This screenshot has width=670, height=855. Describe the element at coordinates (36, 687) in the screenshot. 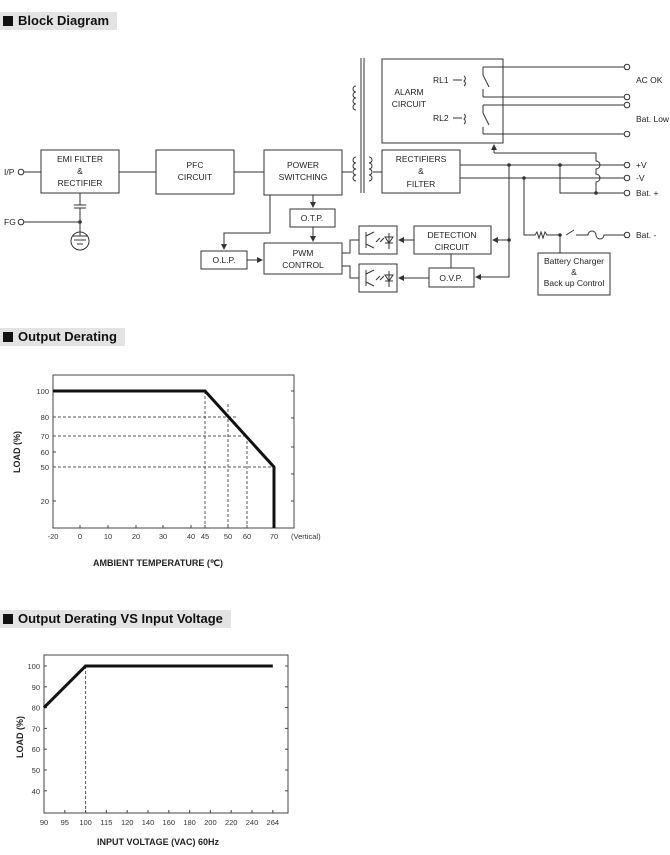

I see `y-tick-label: 90` at that location.